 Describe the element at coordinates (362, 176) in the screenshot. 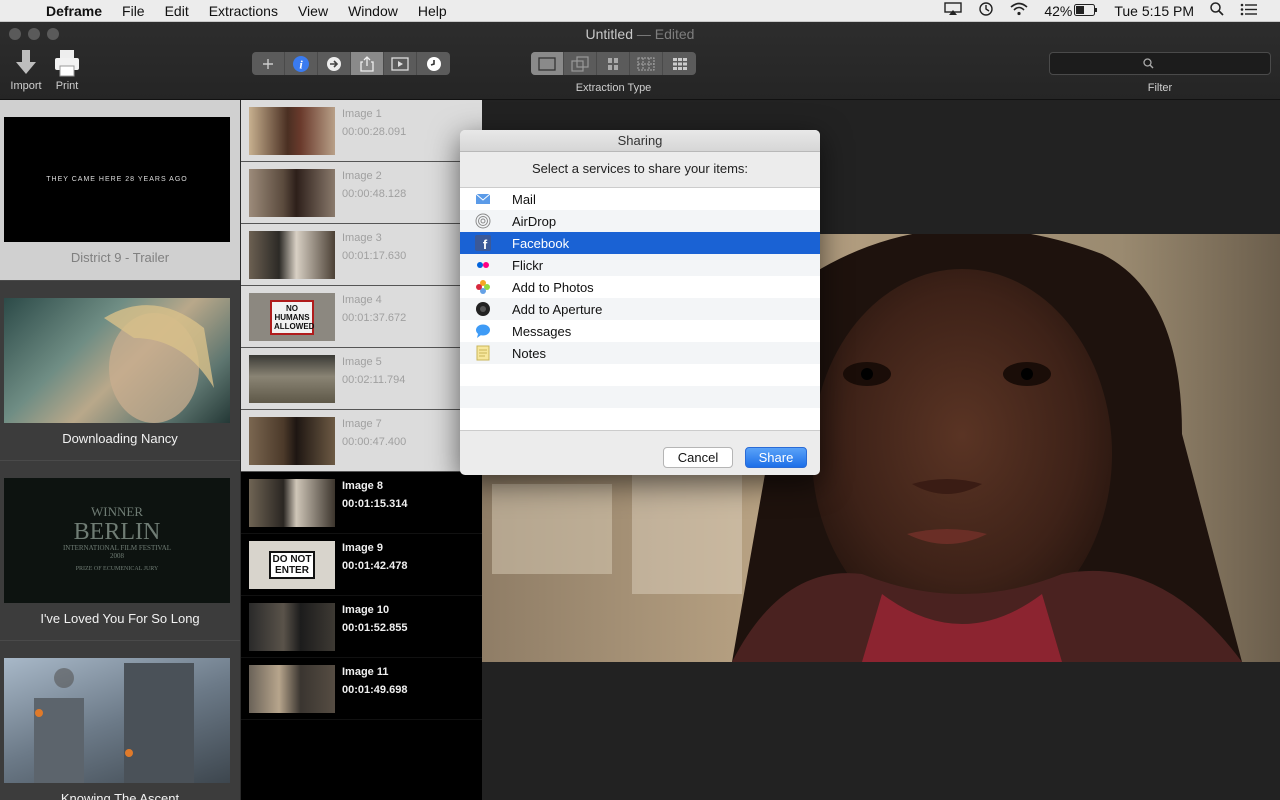

I see `image-name: Image 2` at that location.